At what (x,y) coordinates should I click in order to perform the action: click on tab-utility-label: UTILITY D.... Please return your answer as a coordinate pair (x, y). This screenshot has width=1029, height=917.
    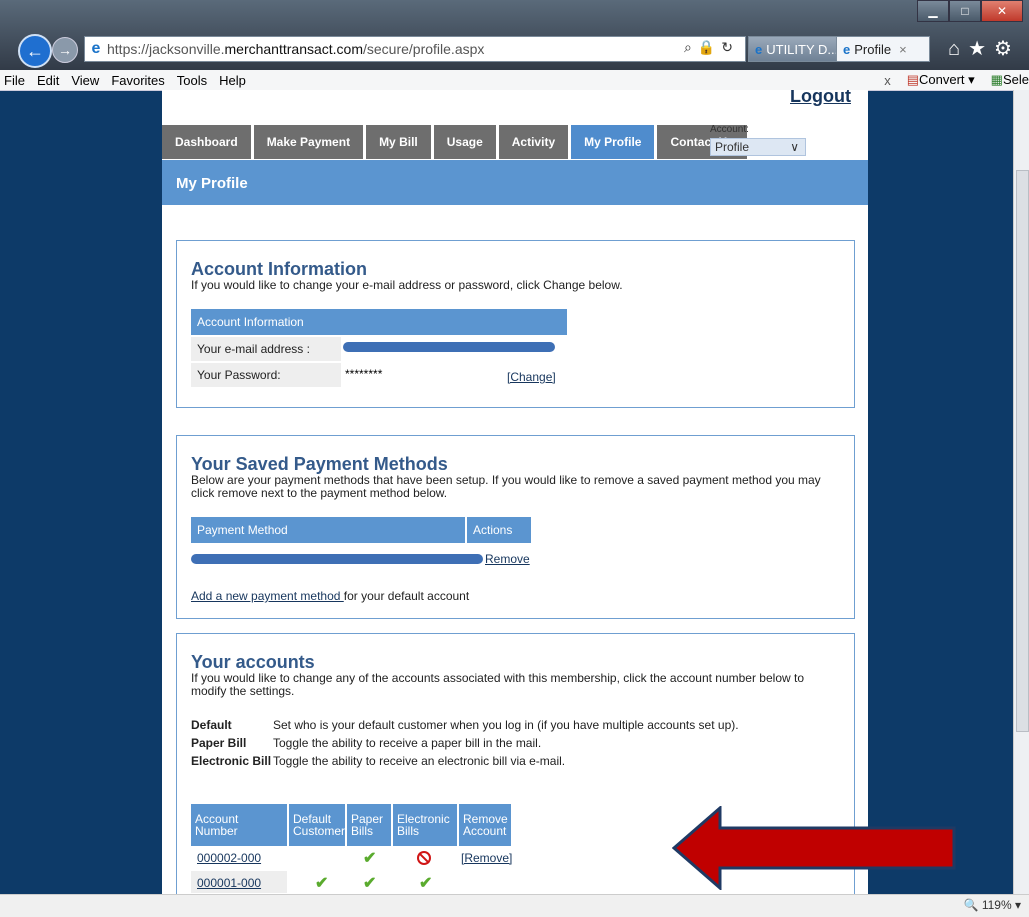
    Looking at the image, I should click on (802, 49).